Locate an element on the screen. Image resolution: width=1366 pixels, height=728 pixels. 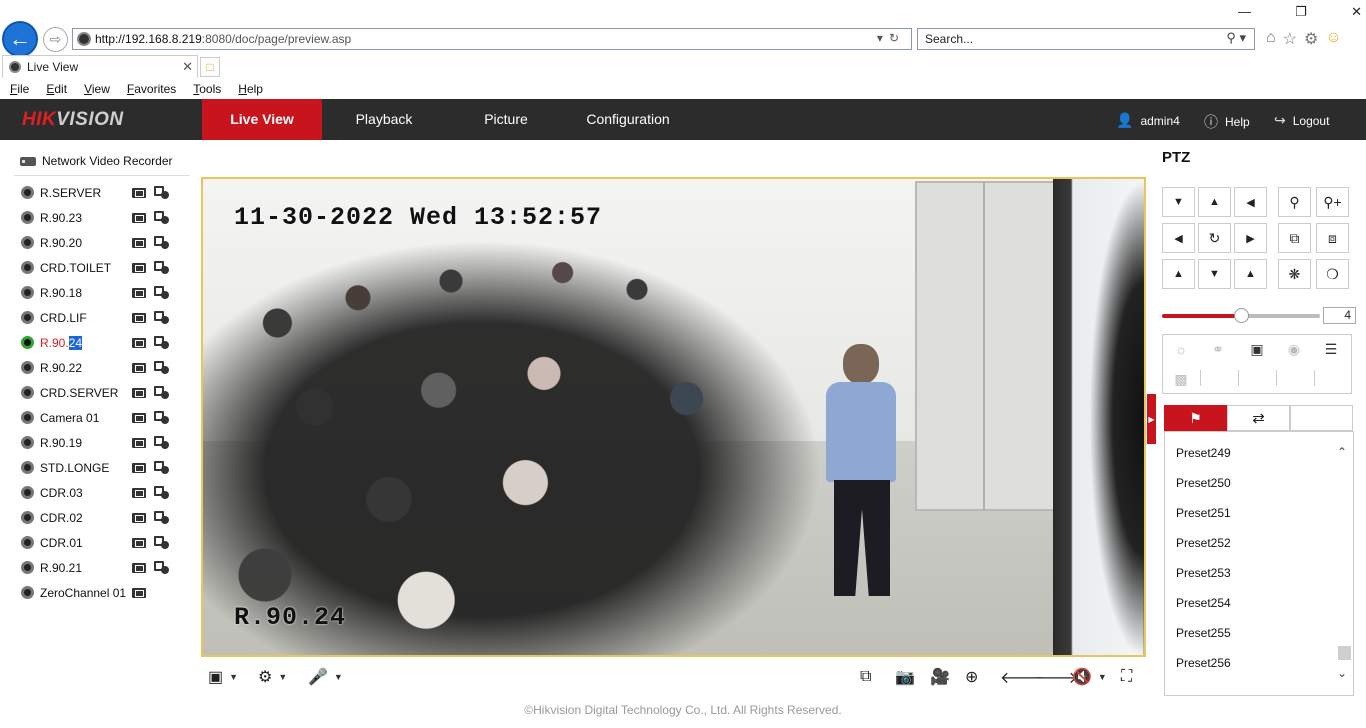
zoom-out-button: ⚲ is located at coordinates (1294, 202).